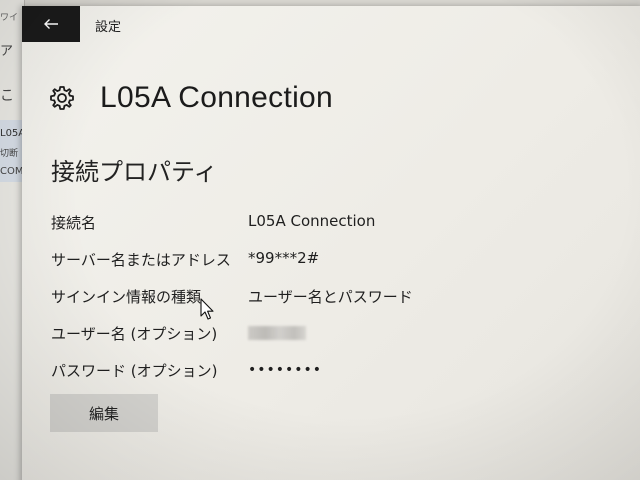  I want to click on property-value: *99***2#, so click(284, 258).